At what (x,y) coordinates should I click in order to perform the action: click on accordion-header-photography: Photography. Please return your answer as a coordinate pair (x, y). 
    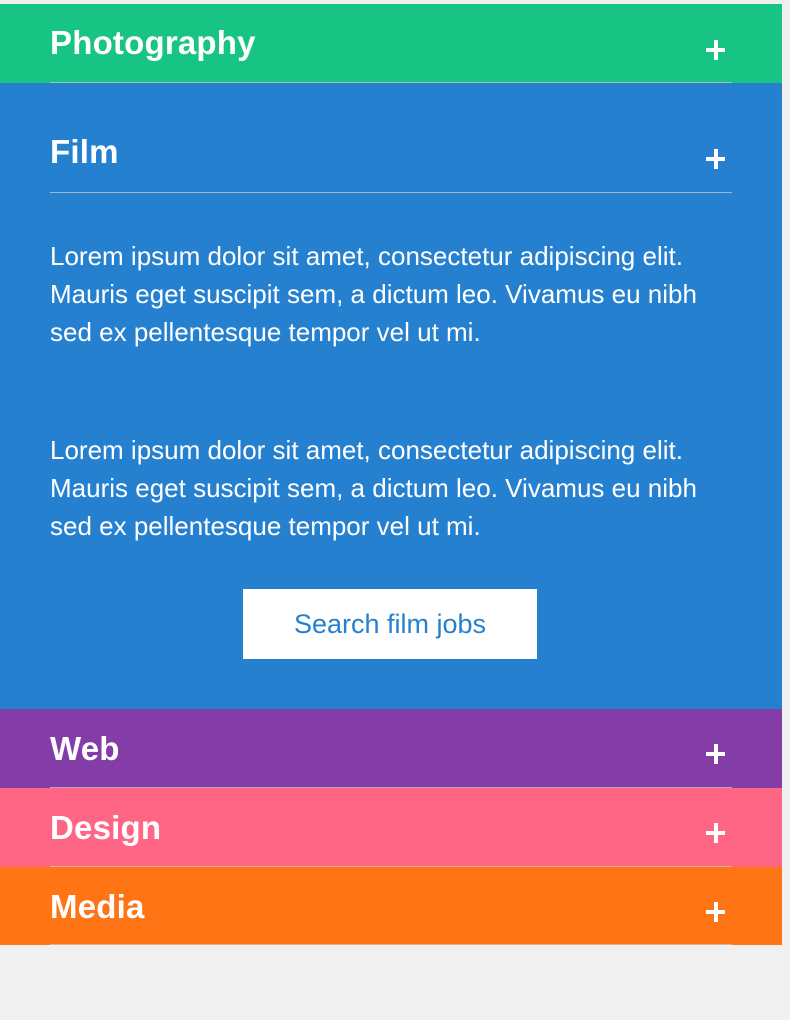
    Looking at the image, I should click on (391, 43).